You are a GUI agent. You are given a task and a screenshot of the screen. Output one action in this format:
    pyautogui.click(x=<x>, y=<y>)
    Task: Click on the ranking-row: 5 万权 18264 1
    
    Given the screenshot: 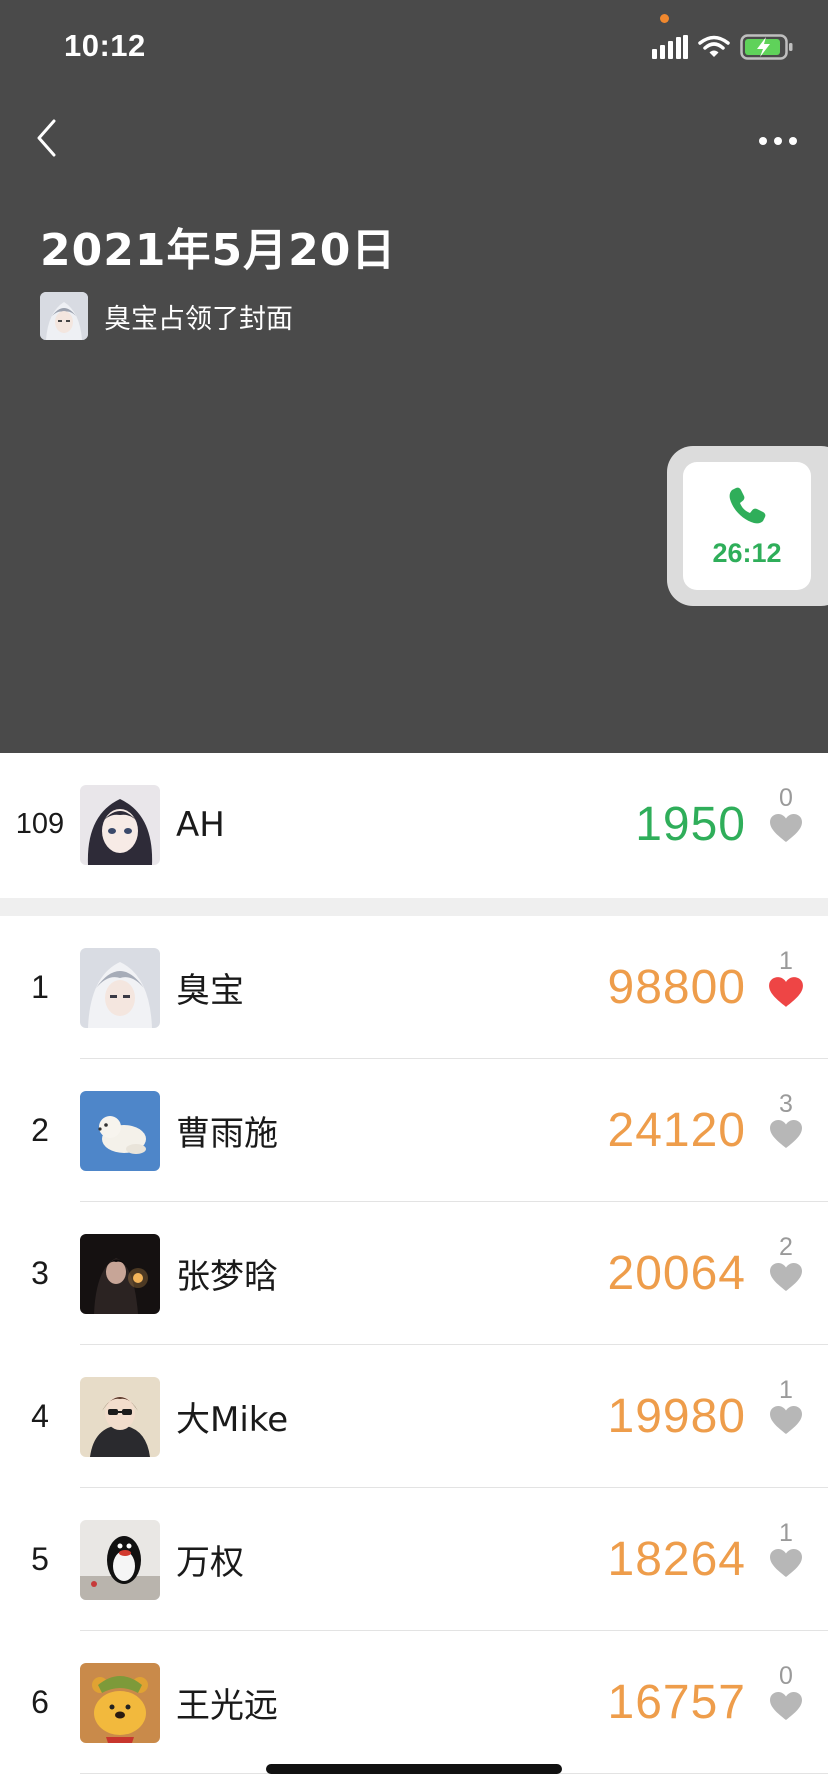 What is the action you would take?
    pyautogui.click(x=414, y=1559)
    